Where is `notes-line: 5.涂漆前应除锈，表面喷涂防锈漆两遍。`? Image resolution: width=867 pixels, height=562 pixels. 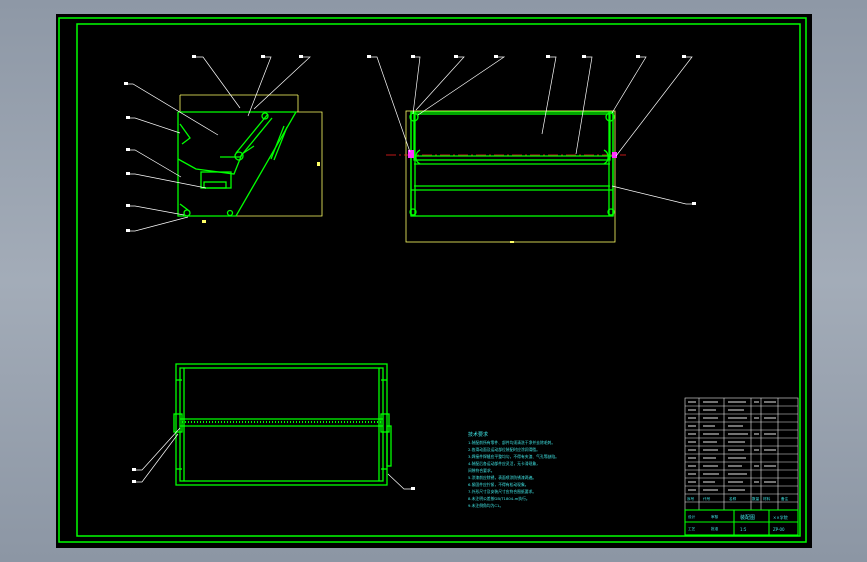
notes-line: 5.涂漆前应除锈，表面喷涂防锈漆两遍。 is located at coordinates (502, 477).